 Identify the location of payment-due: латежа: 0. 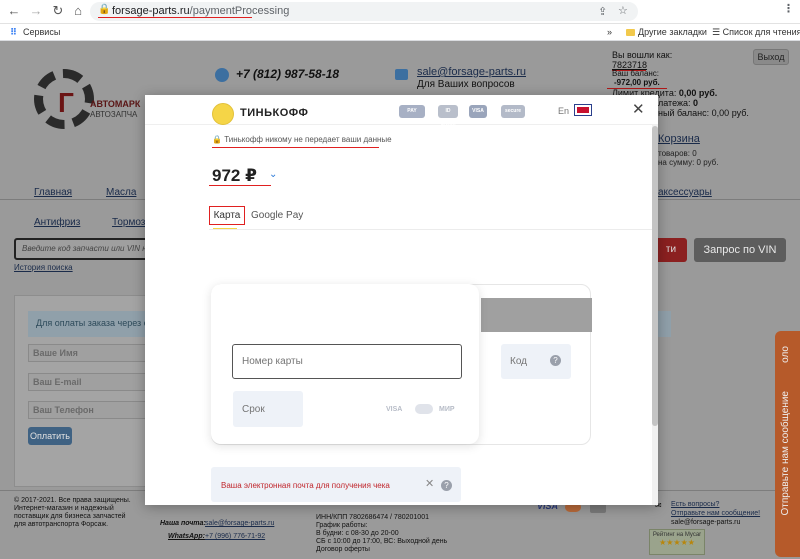
(678, 103).